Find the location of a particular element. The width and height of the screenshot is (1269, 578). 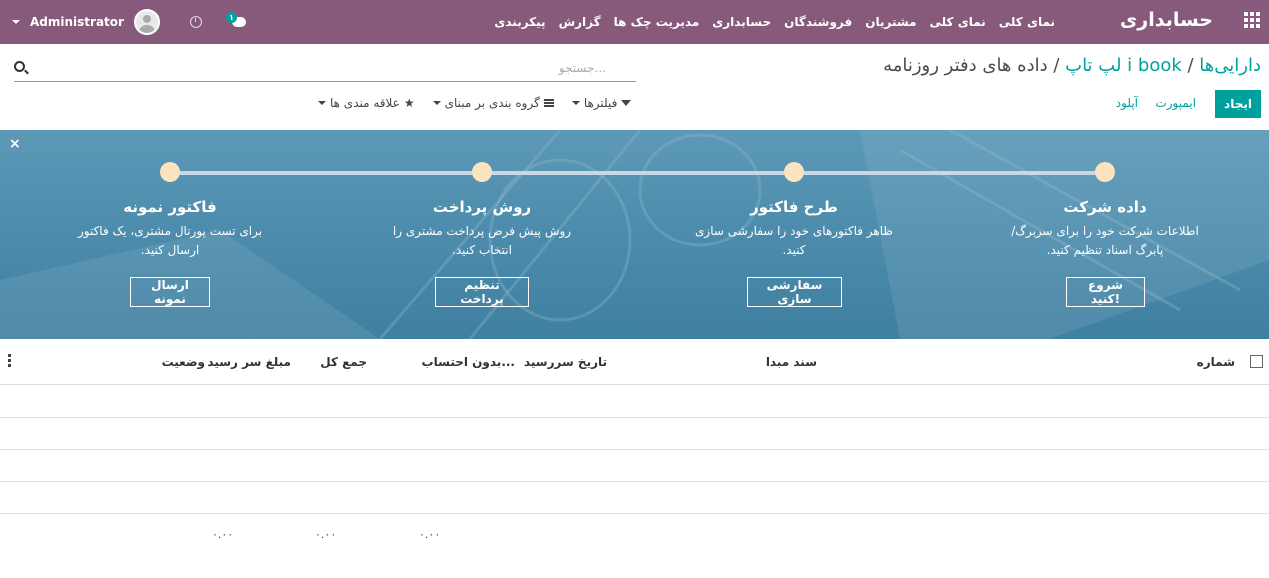

step-title: طرح فاکتور is located at coordinates (794, 207).